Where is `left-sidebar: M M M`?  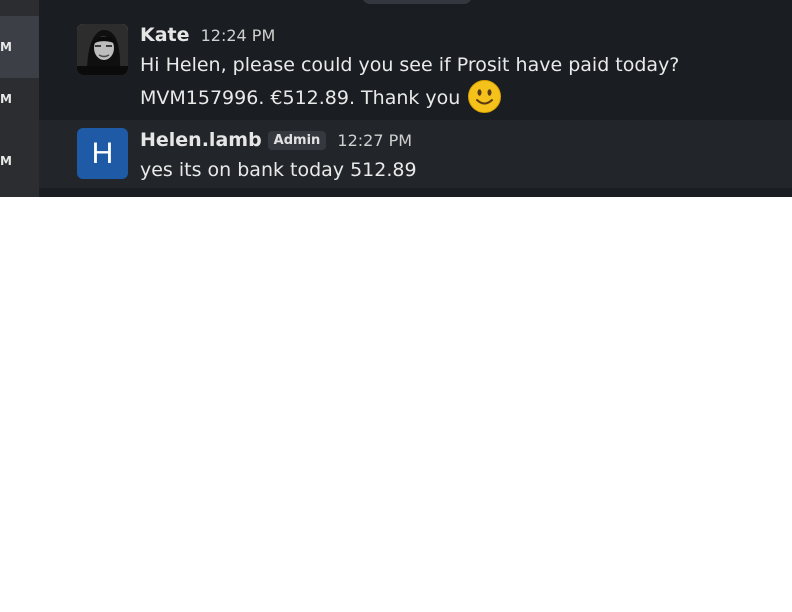 left-sidebar: M M M is located at coordinates (19, 98).